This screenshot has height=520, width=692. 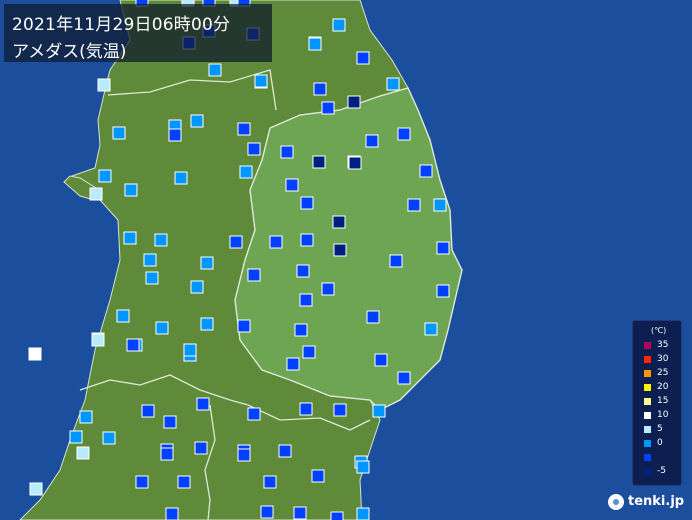 I want to click on brand-logo: tenki.jp, so click(x=648, y=502).